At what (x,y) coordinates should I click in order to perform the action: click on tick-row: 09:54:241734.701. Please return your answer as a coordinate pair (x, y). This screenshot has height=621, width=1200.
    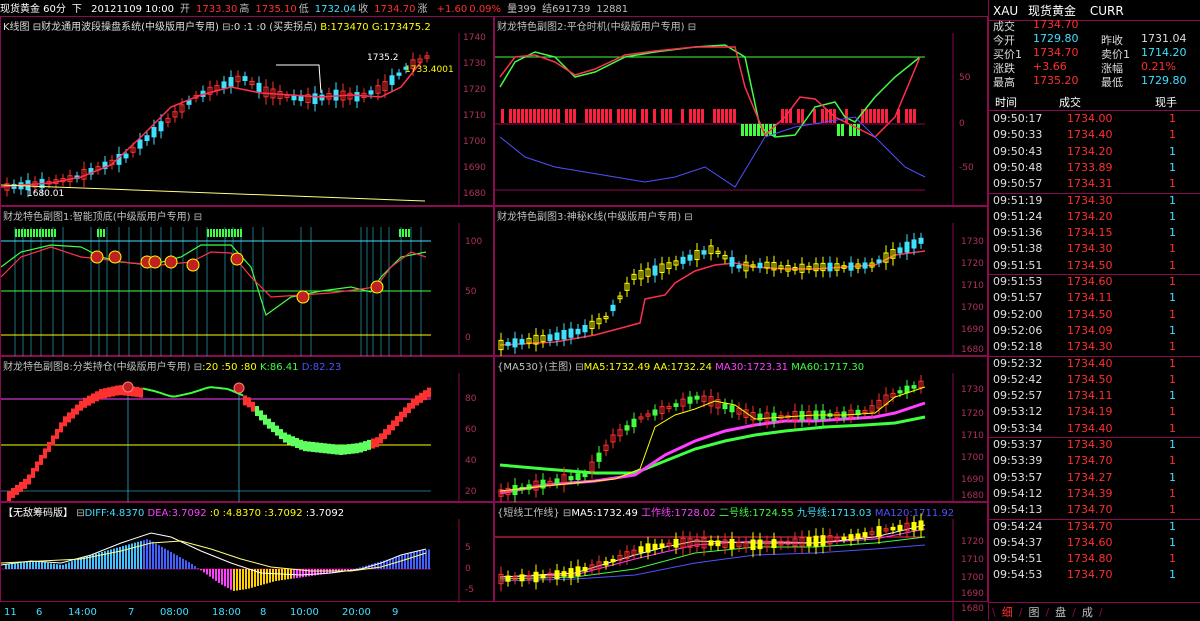
    Looking at the image, I should click on (1094, 529).